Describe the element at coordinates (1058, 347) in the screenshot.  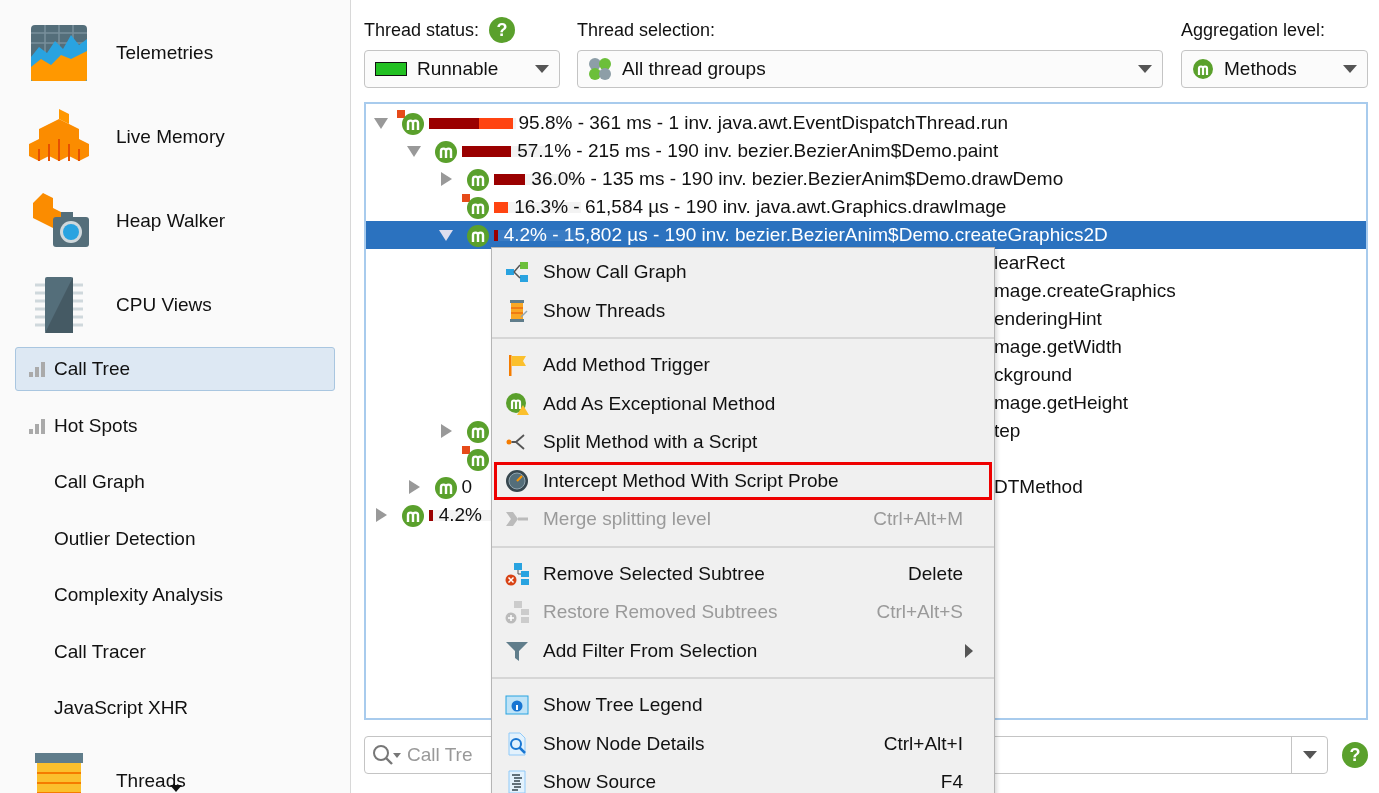
I see `node-text: mage.getWidth` at that location.